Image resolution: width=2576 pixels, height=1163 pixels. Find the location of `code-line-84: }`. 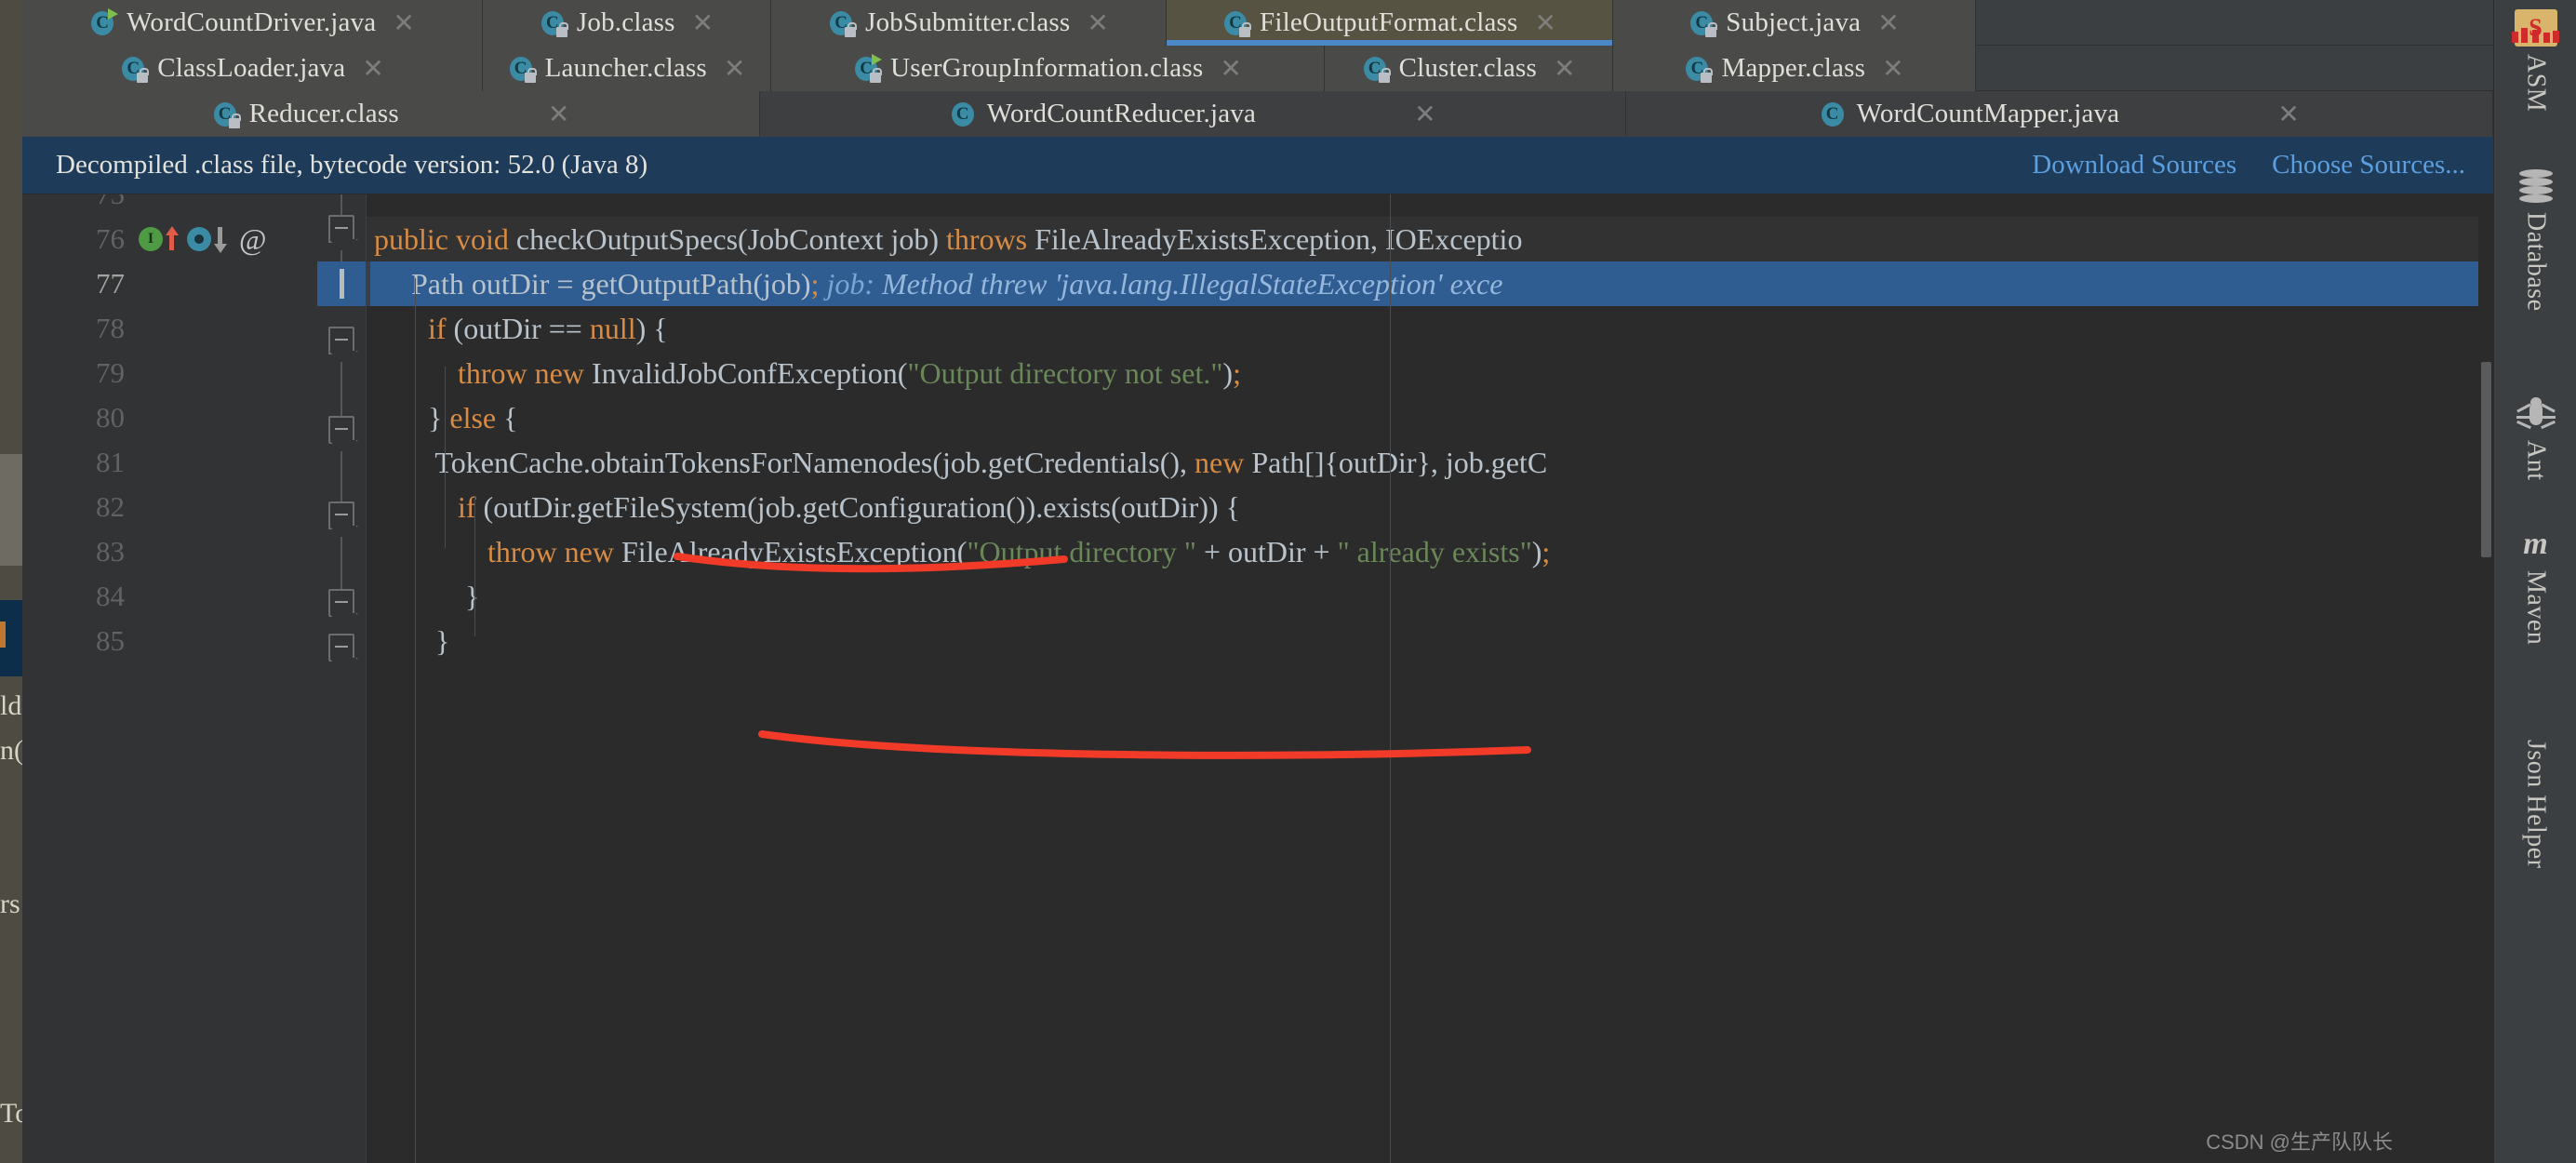

code-line-84: } is located at coordinates (1430, 596).